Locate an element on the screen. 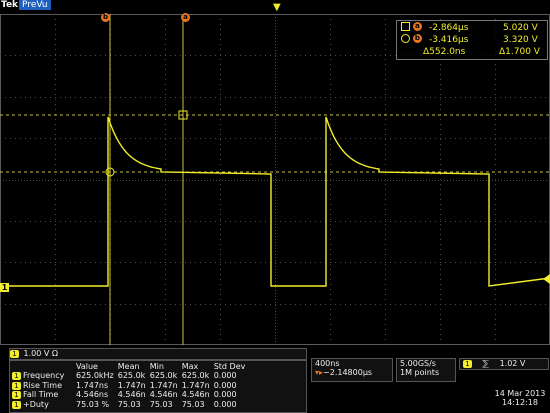  table-row: 1 +Duty 75.03 % 75.03 75.03 75.03 0.000 is located at coordinates (130, 405).